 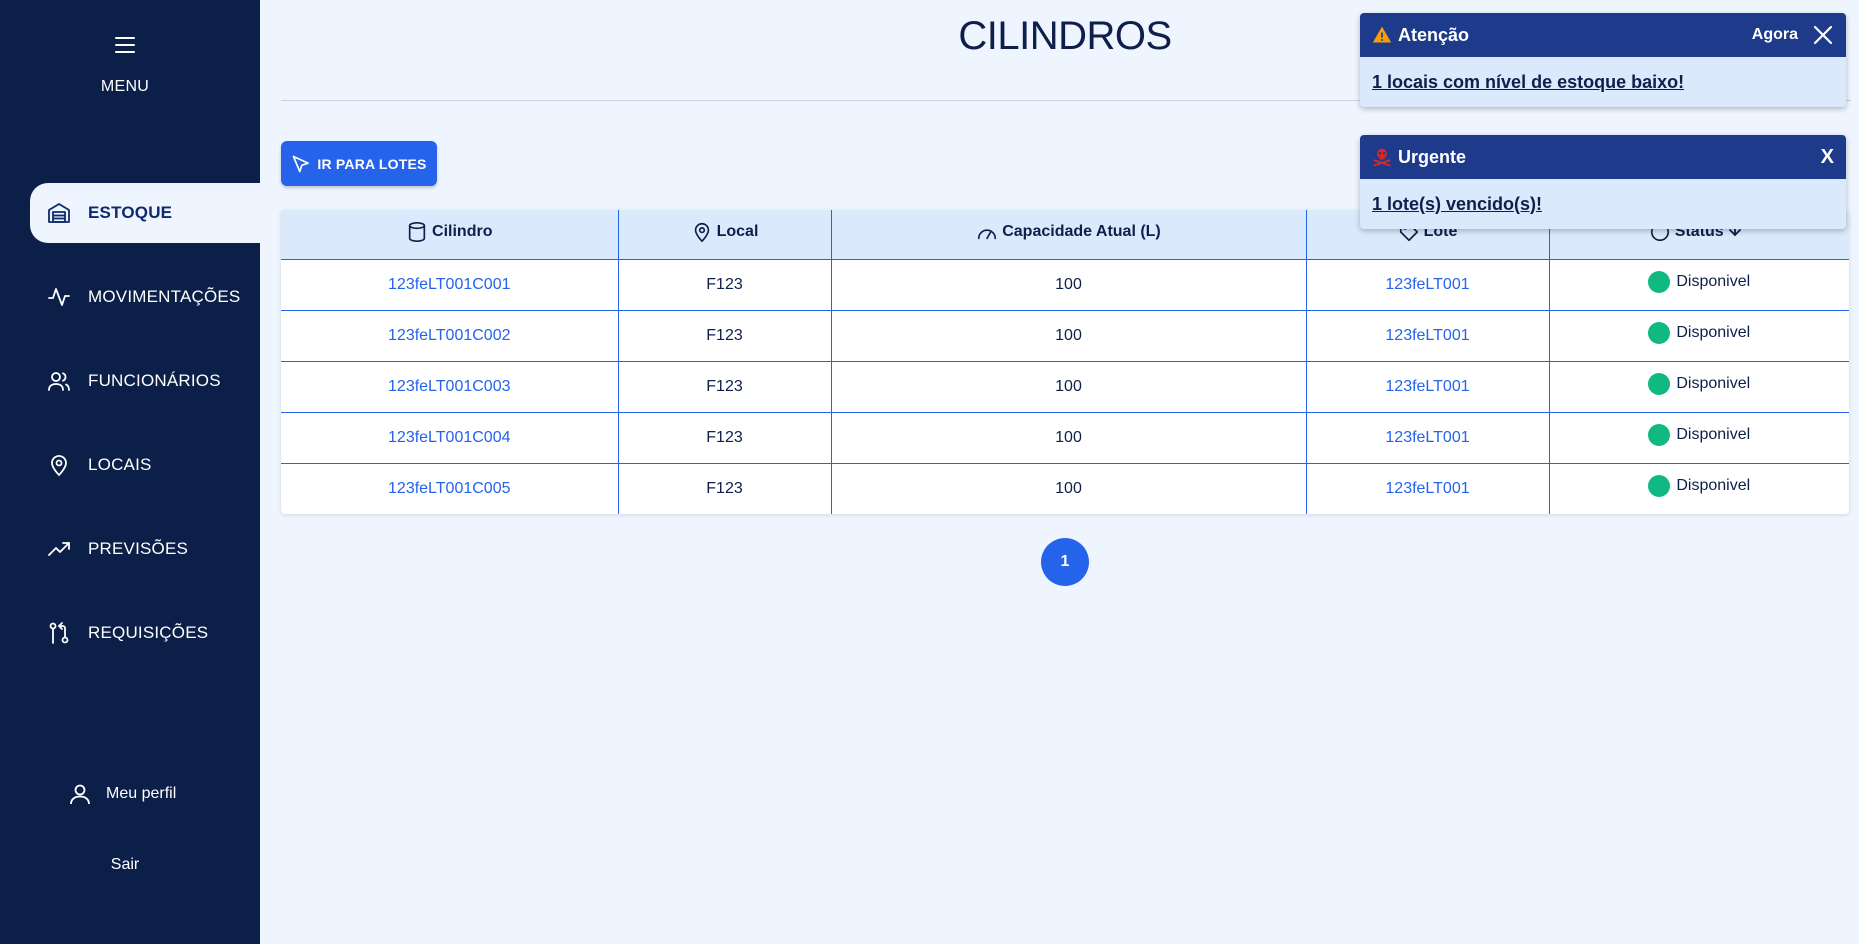 What do you see at coordinates (1065, 562) in the screenshot?
I see `pagination-page-1: 1` at bounding box center [1065, 562].